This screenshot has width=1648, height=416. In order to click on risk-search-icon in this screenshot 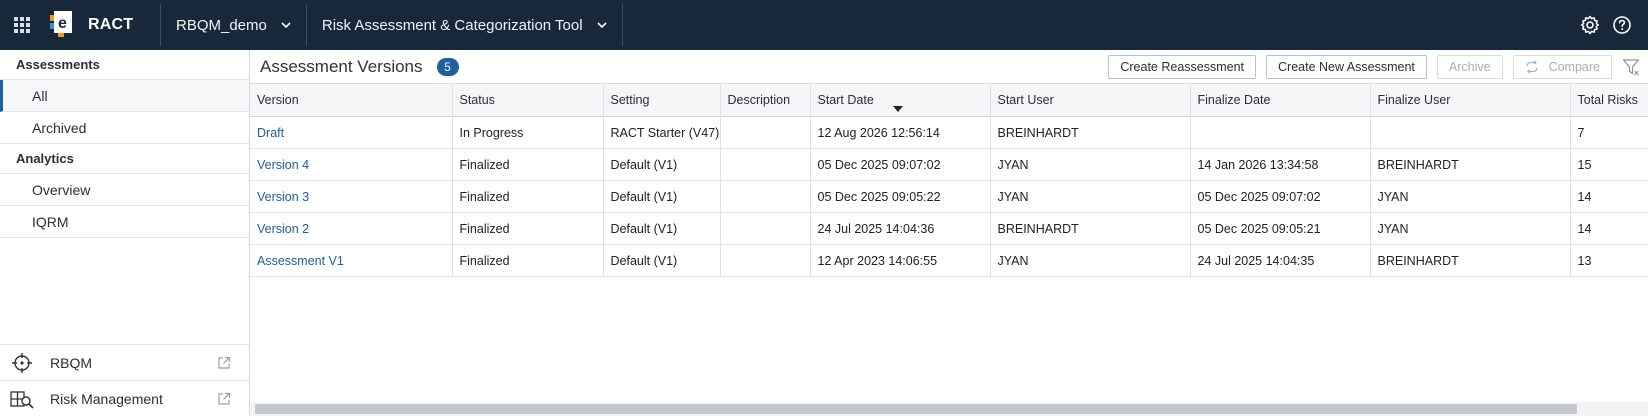, I will do `click(22, 399)`.